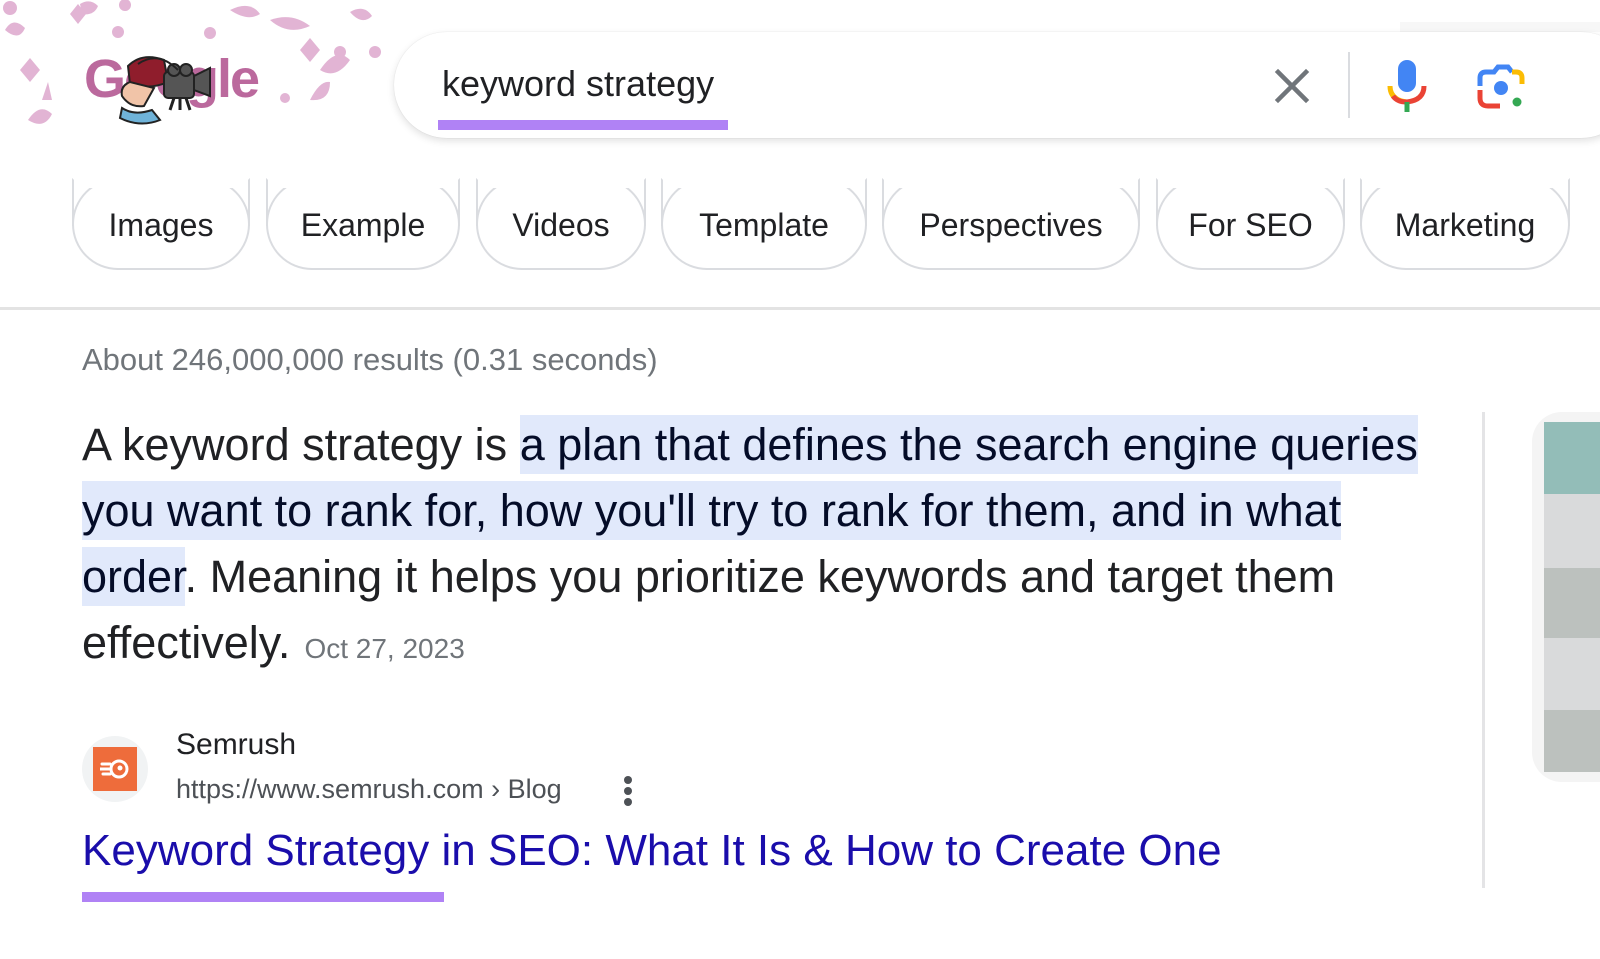  I want to click on microphone-icon, so click(1407, 86).